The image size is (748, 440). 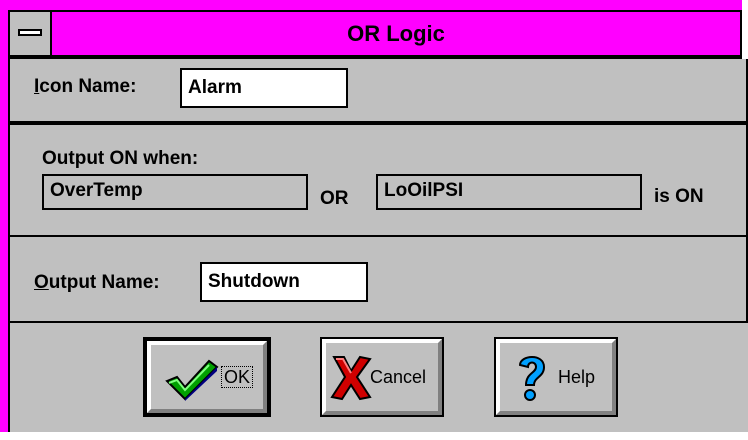 I want to click on system-menu-icon, so click(x=30, y=32).